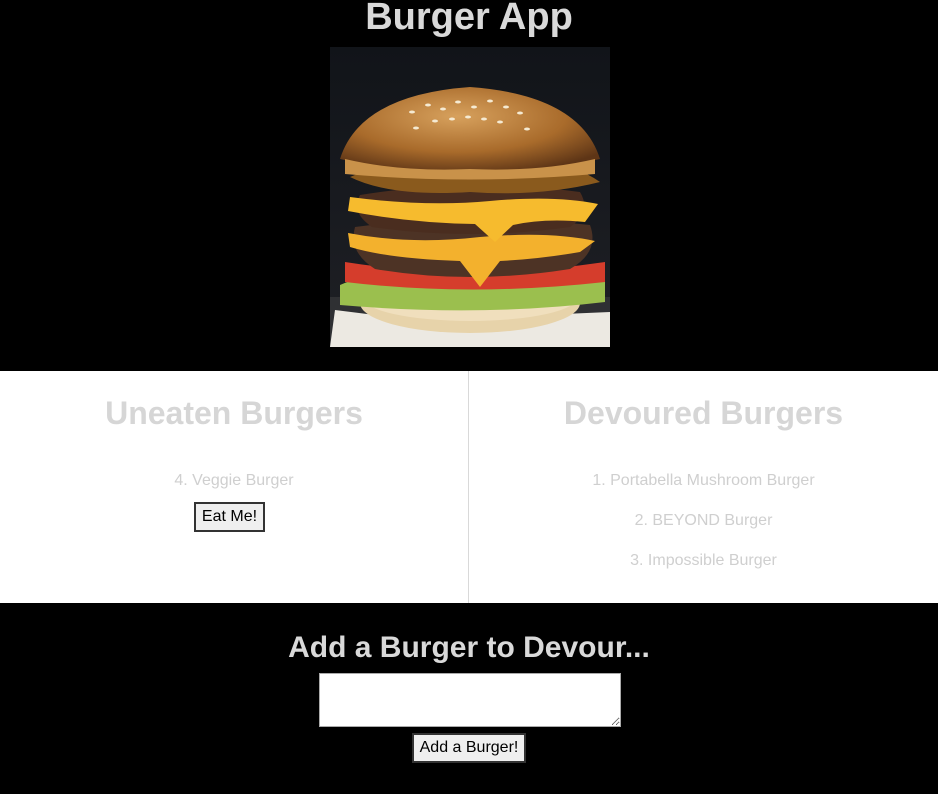  I want to click on uneaten-burger-item: 4. Veggie Burger, so click(234, 480).